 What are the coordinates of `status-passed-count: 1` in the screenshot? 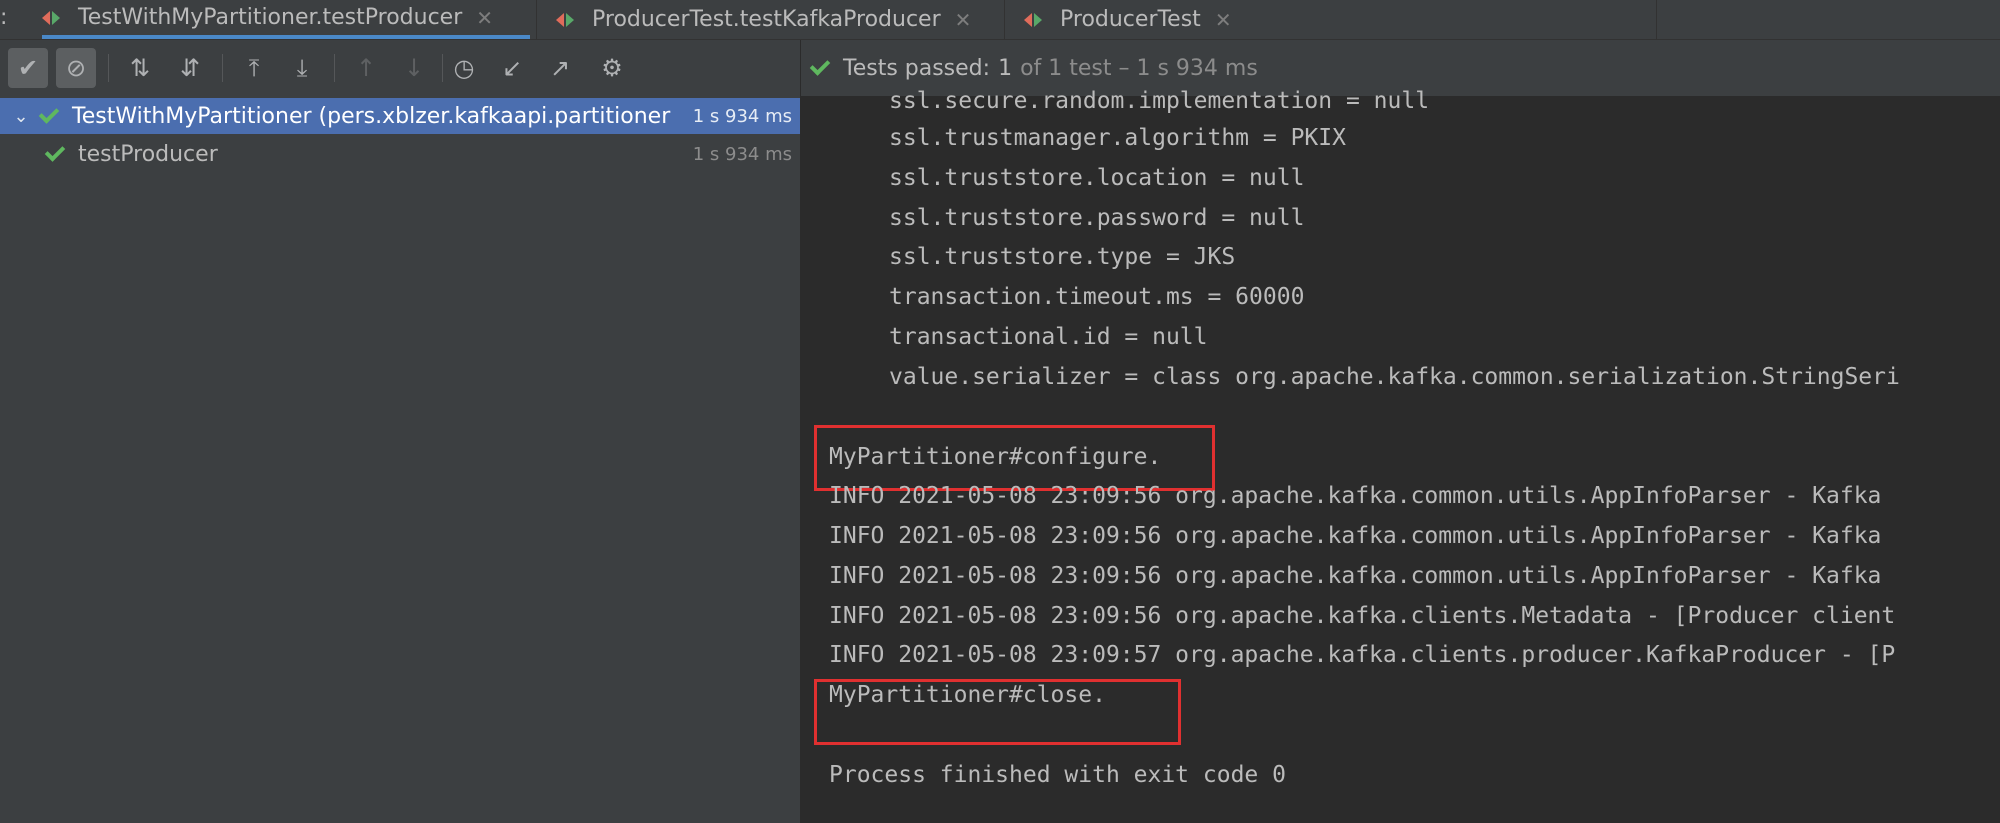 It's located at (1005, 68).